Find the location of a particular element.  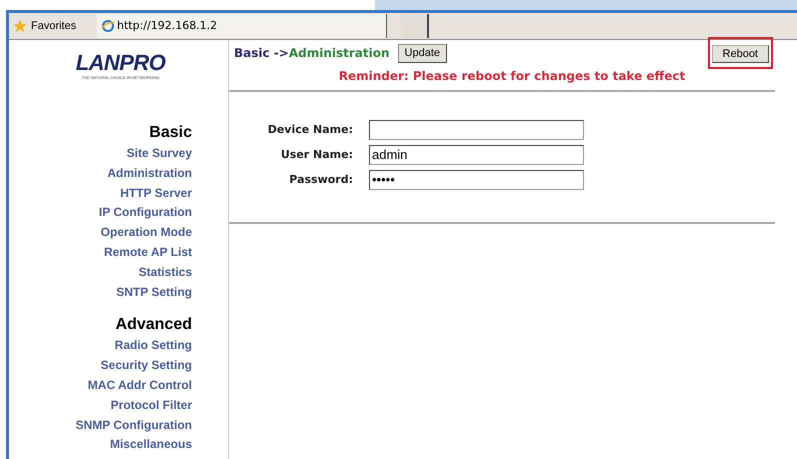

sidebar-link: Miscellaneous is located at coordinates (151, 445).